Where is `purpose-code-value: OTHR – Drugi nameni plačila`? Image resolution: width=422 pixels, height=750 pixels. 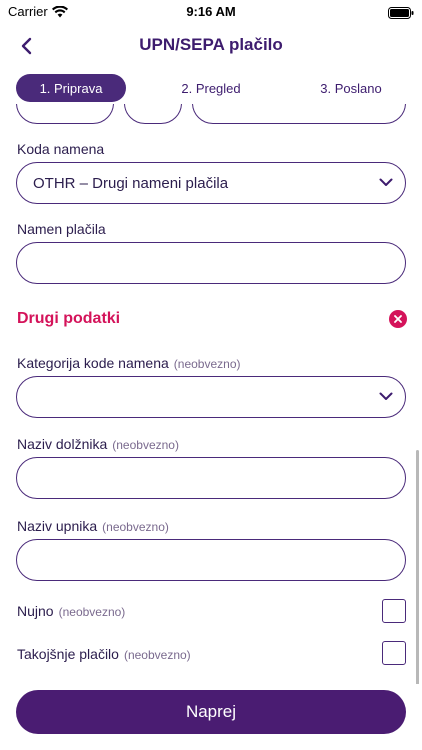
purpose-code-value: OTHR – Drugi nameni plačila is located at coordinates (131, 183).